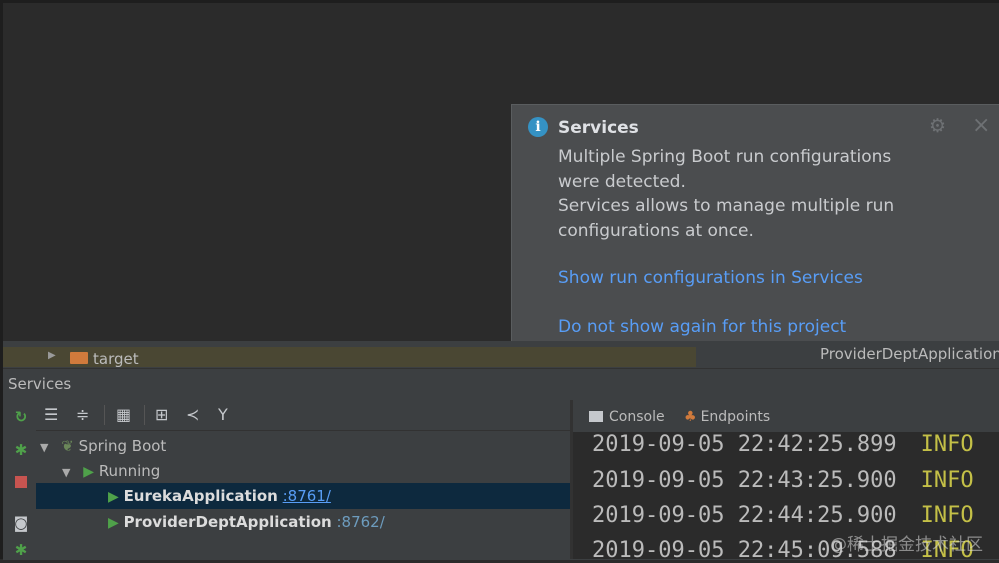  Describe the element at coordinates (690, 417) in the screenshot. I see `endpoints-icon: ♣` at that location.